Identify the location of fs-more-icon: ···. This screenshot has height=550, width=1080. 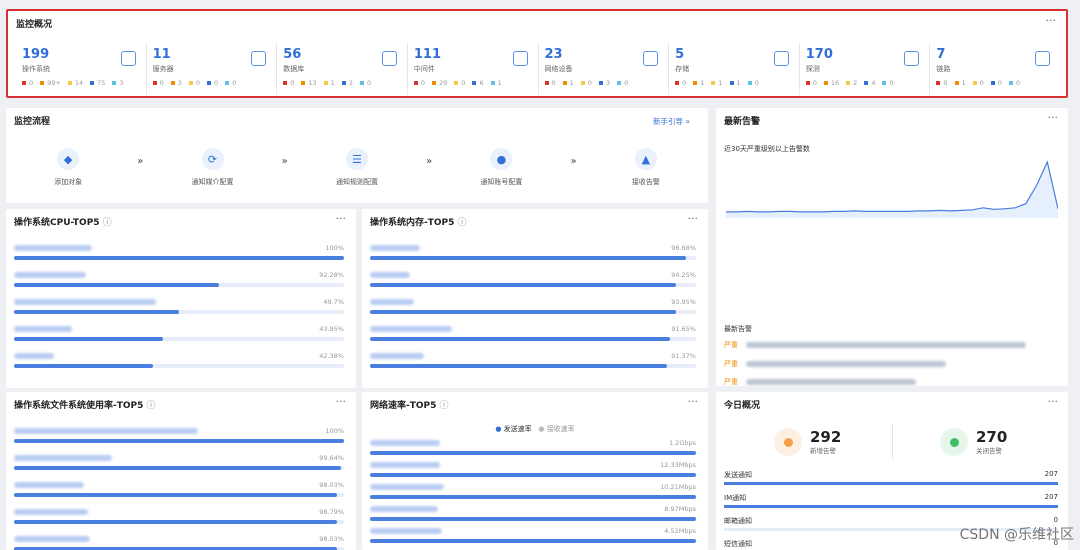
(341, 401).